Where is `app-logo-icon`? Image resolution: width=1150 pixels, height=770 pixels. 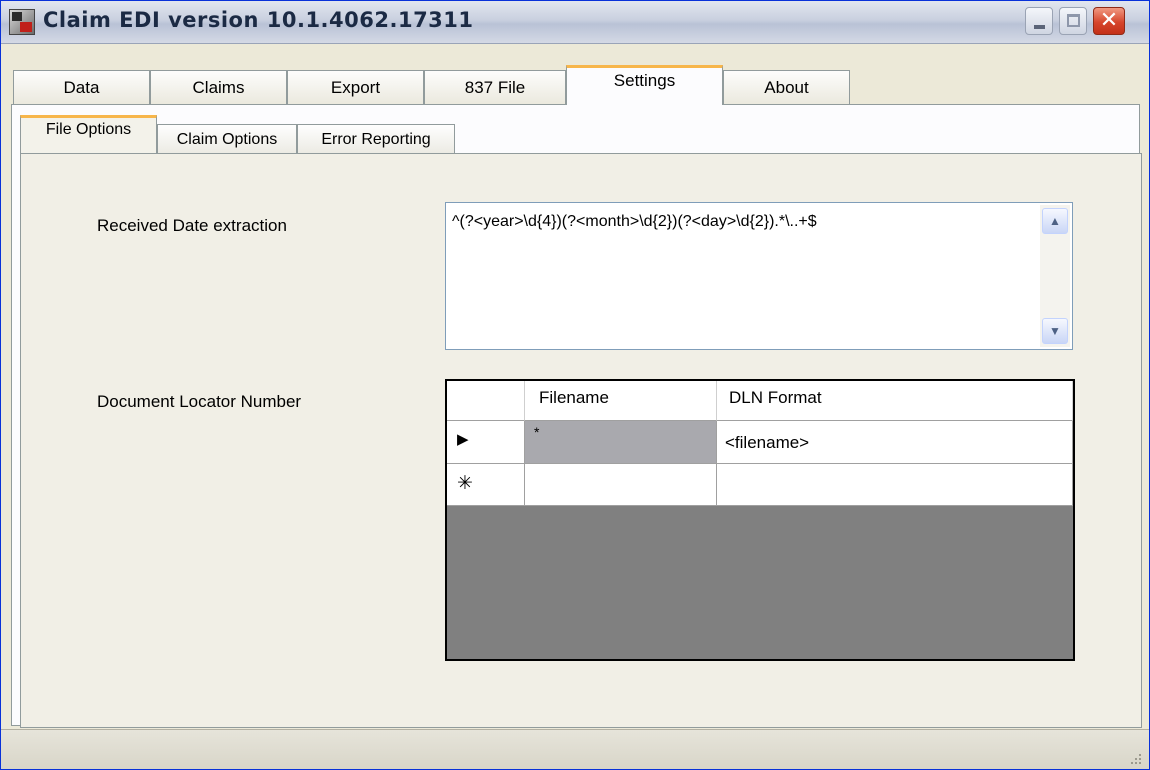 app-logo-icon is located at coordinates (22, 22).